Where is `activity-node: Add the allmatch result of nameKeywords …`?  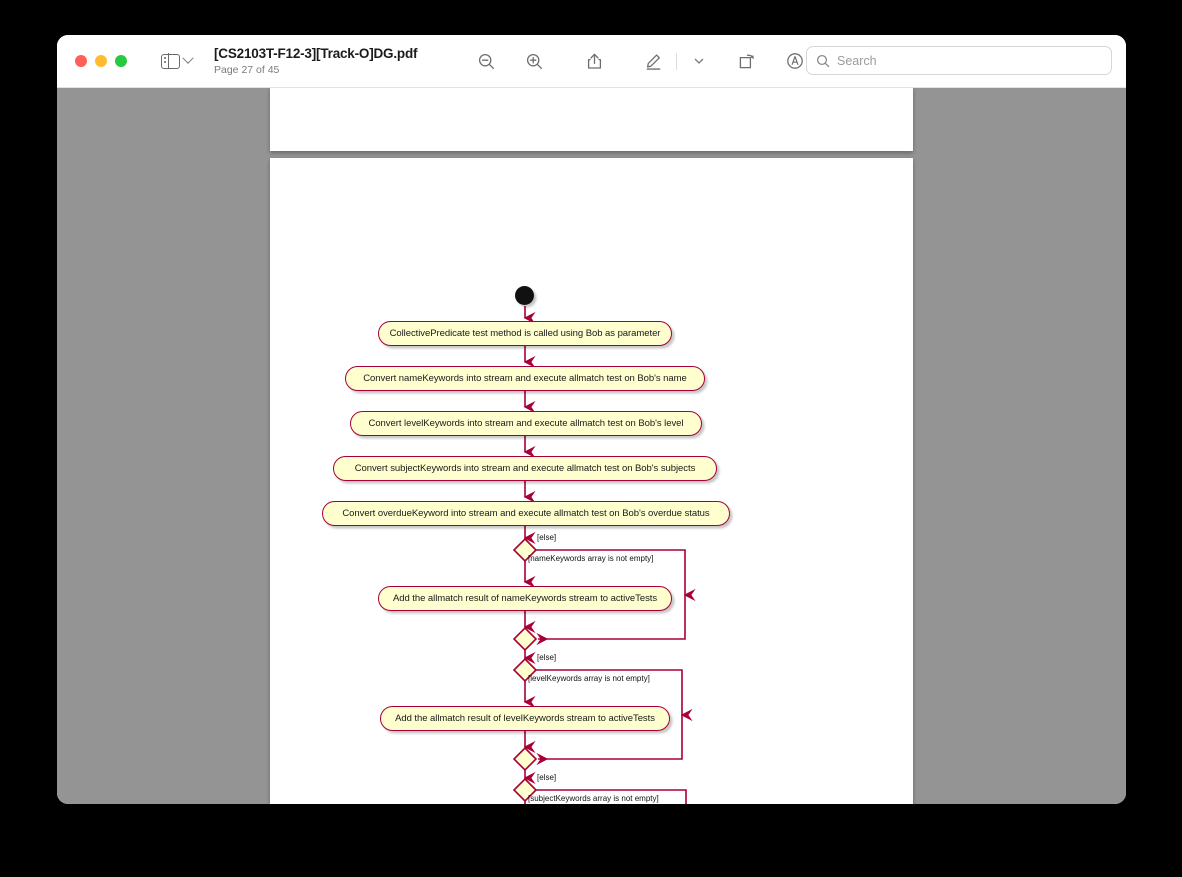
activity-node: Add the allmatch result of nameKeywords … is located at coordinates (525, 598).